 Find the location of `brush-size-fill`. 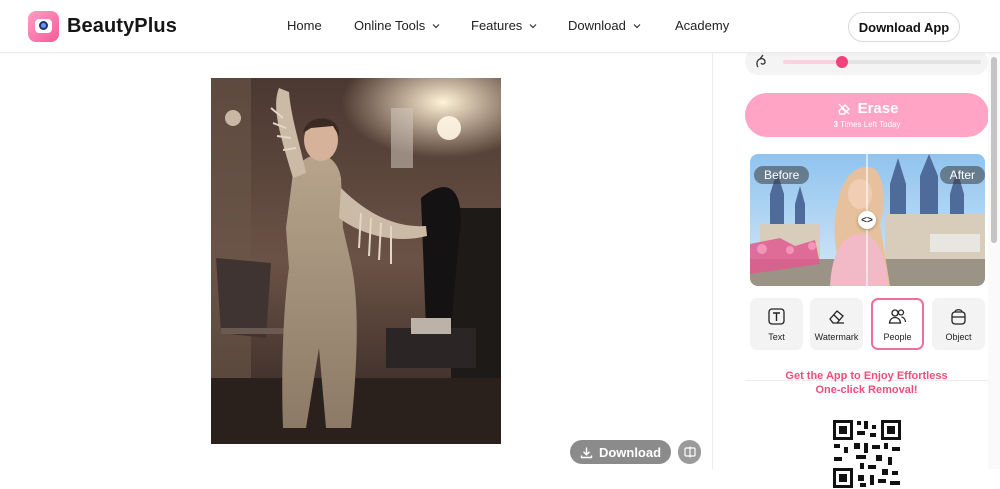

brush-size-fill is located at coordinates (813, 62).